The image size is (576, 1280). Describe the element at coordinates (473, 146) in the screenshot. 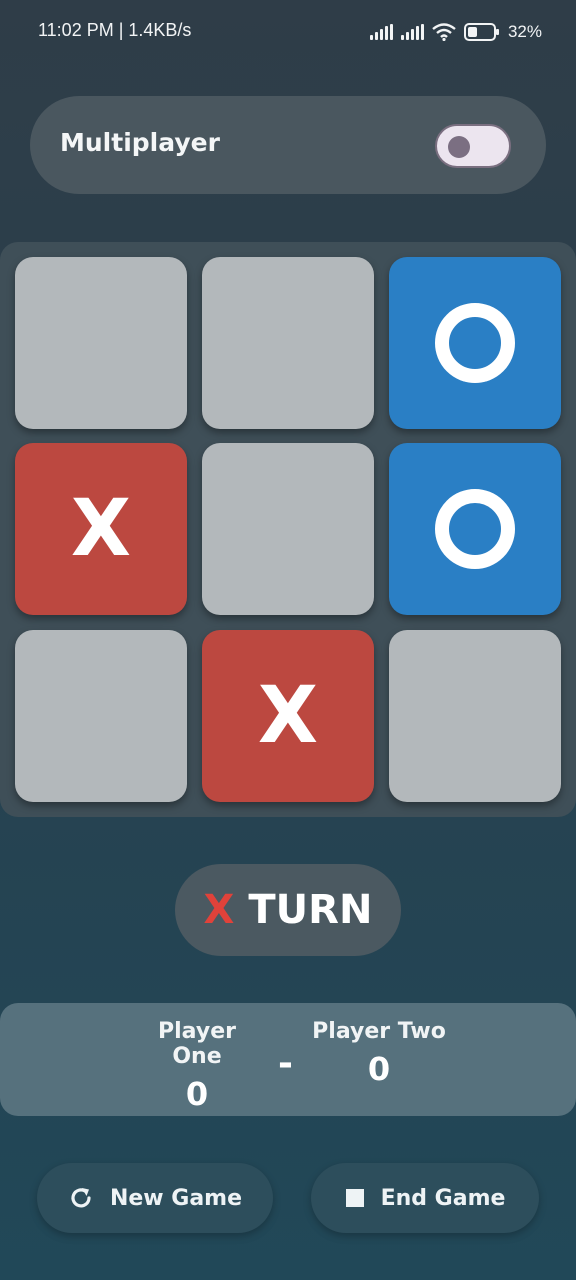

I see `multiplayer-toggle` at that location.